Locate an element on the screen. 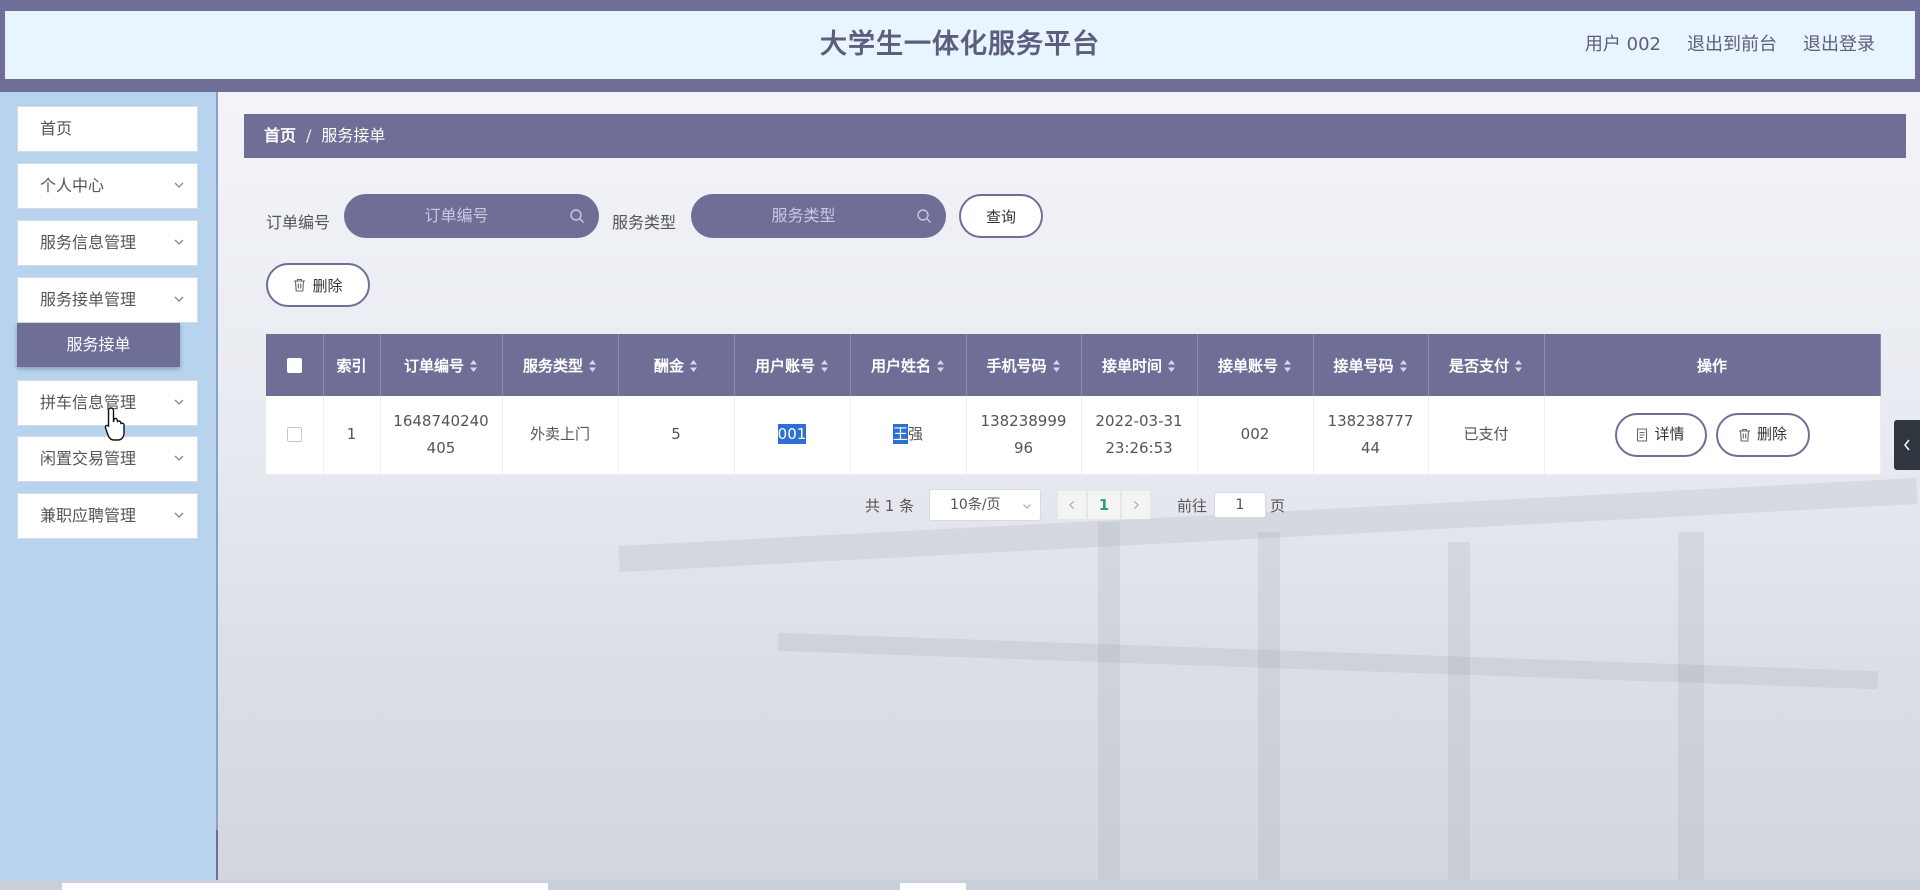 The image size is (1920, 890). trash-icon is located at coordinates (1744, 435).